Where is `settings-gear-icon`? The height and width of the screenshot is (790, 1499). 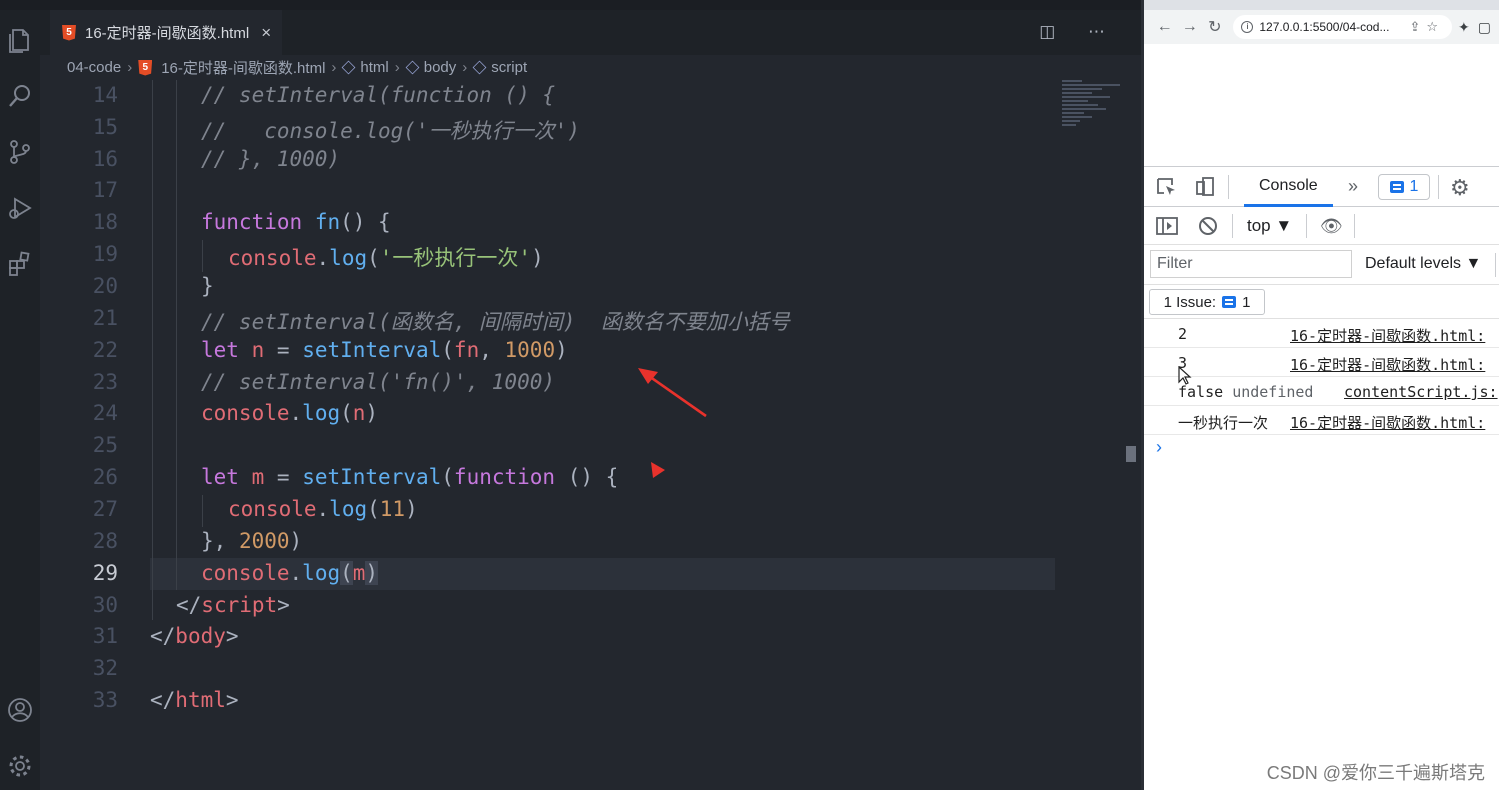
settings-gear-icon is located at coordinates (20, 766).